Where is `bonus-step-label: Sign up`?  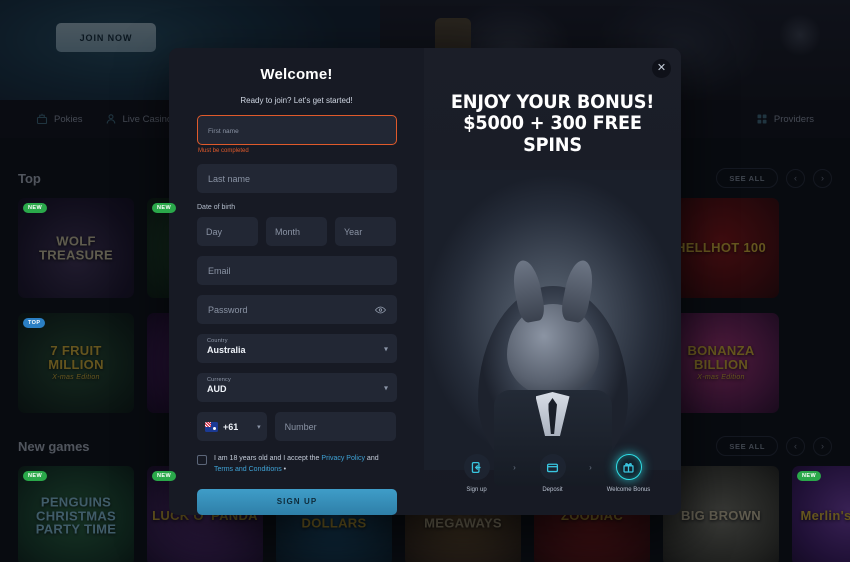 bonus-step-label: Sign up is located at coordinates (476, 490).